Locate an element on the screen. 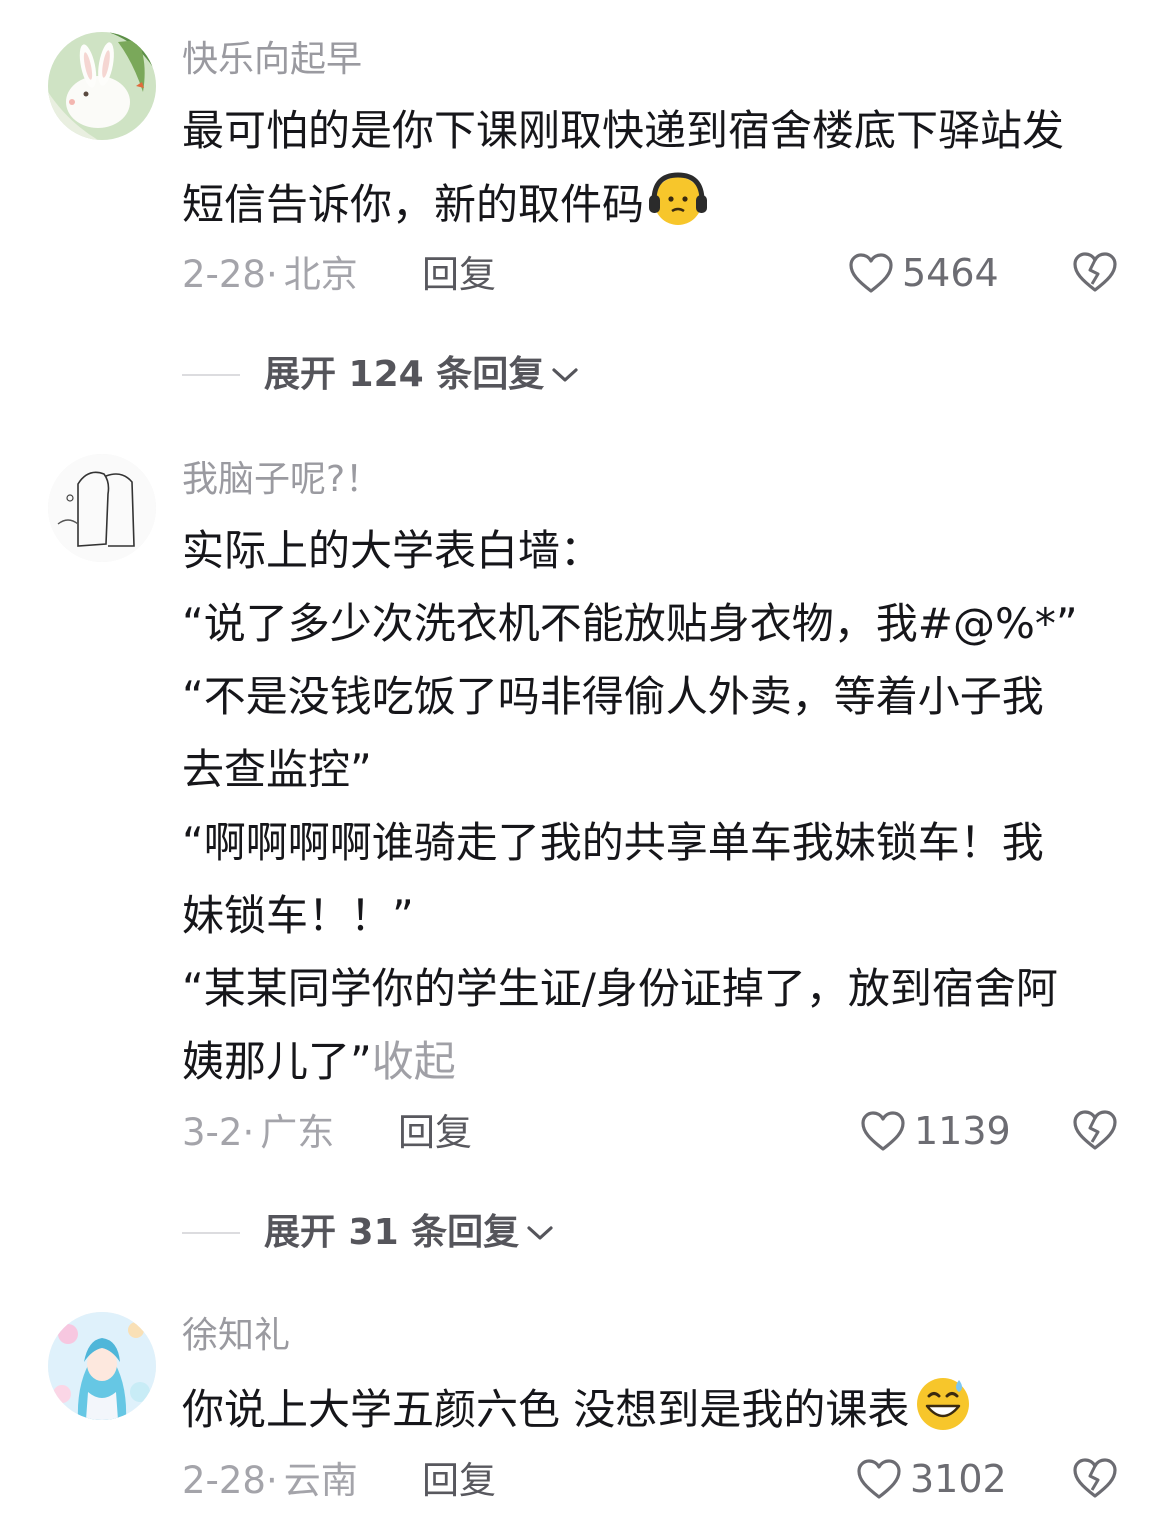  comment-line: 最可怕的是你下课刚取快递到宿舍楼底下驿站发 is located at coordinates (623, 130).